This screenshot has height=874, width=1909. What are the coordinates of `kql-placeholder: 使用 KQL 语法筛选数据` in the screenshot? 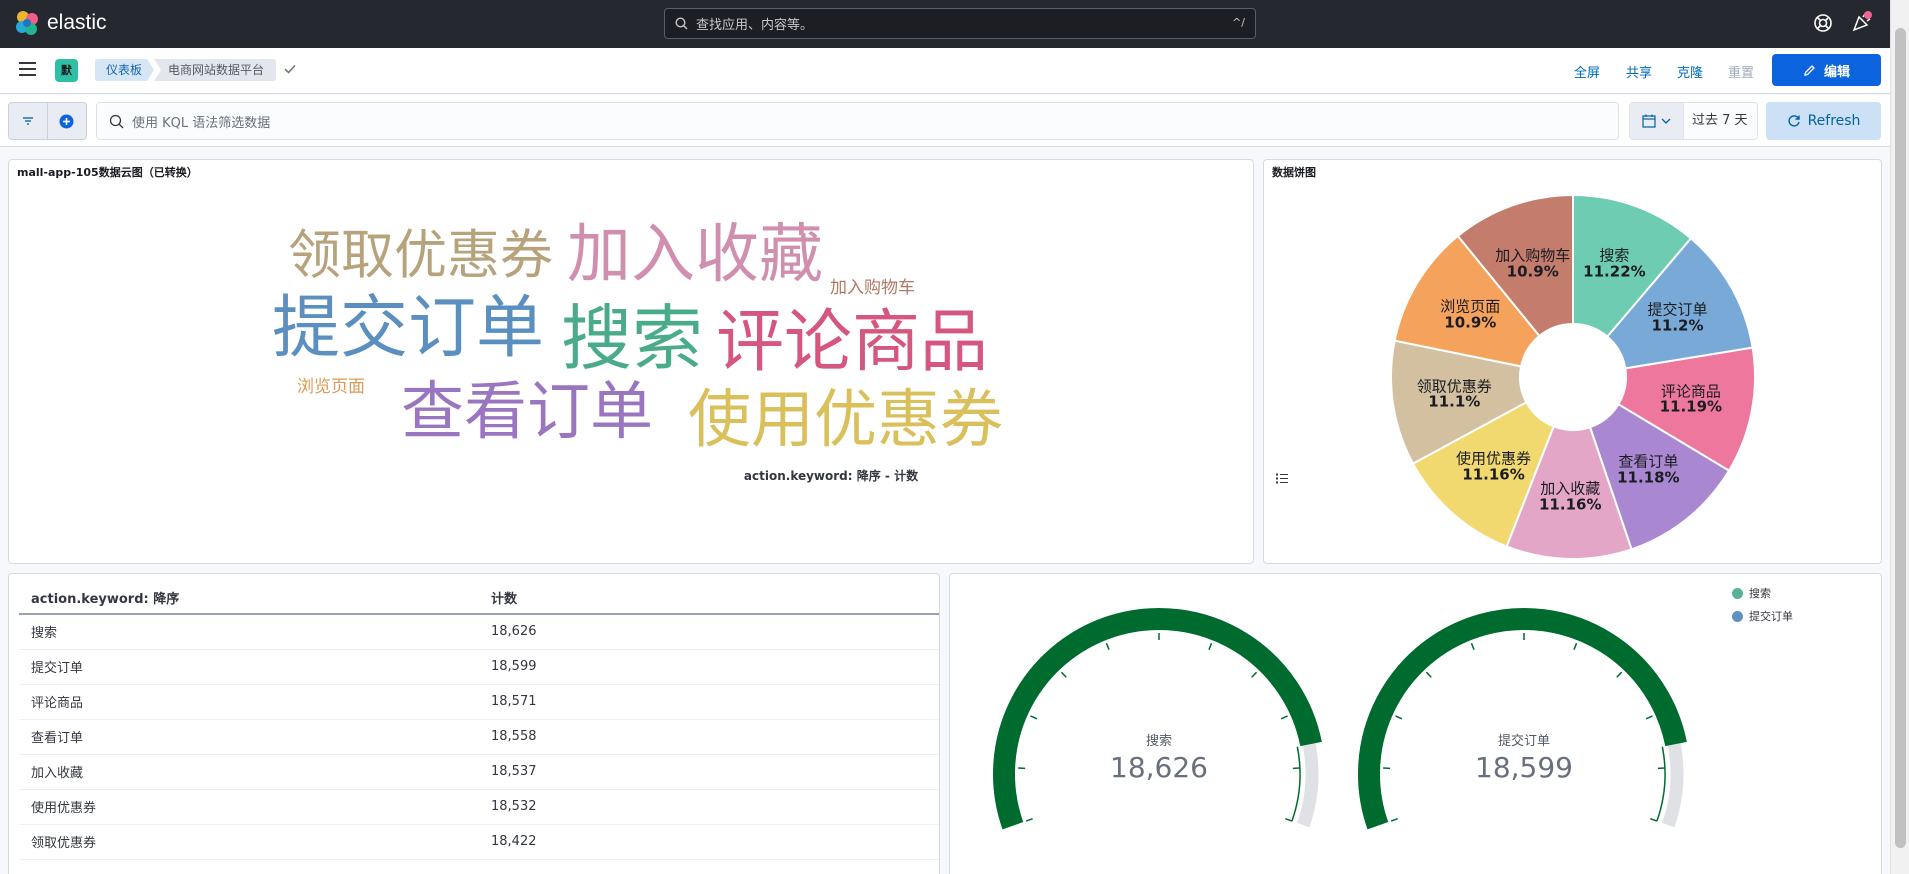 It's located at (201, 123).